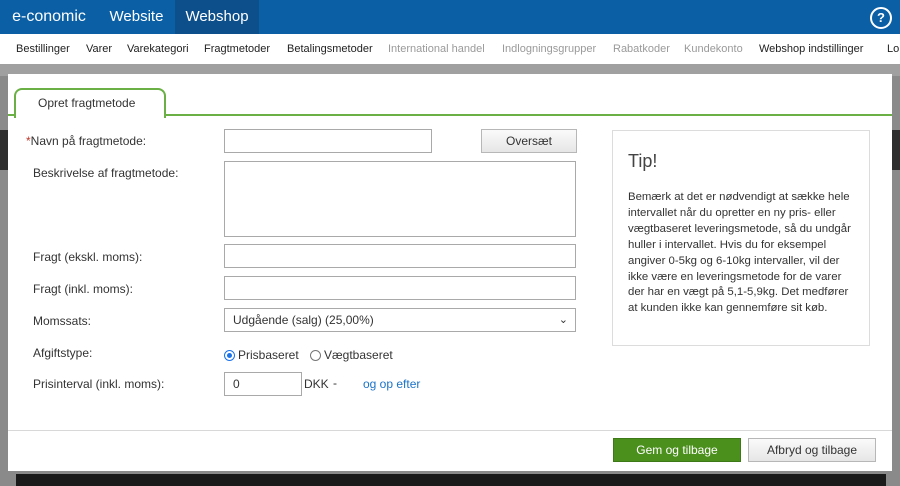  I want to click on save-and-back-button: Gem og tilbage, so click(677, 450).